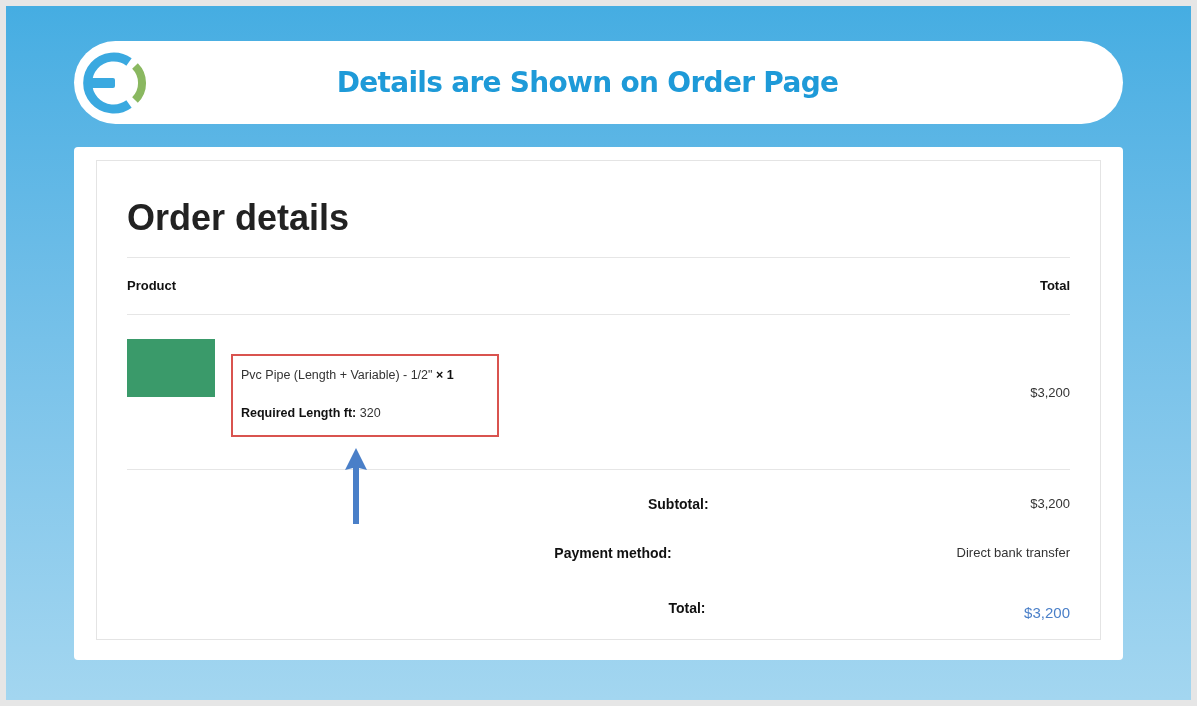  Describe the element at coordinates (311, 414) in the screenshot. I see `product-meta: Required Length ft: 320` at that location.